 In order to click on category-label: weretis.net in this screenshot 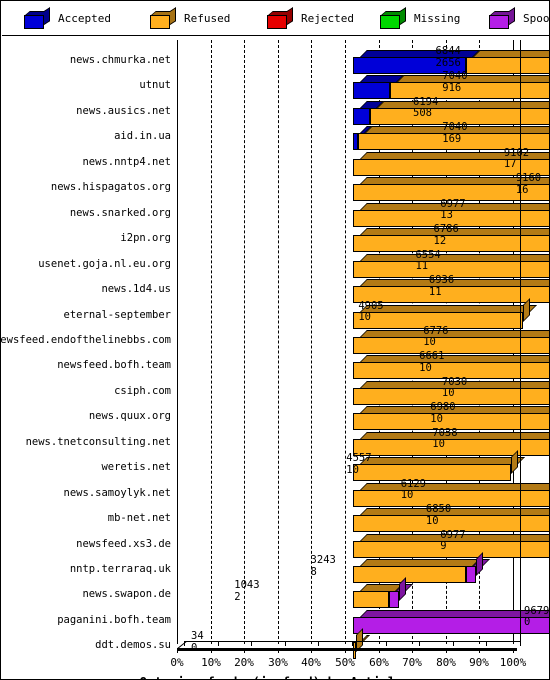, I will do `click(136, 467)`.